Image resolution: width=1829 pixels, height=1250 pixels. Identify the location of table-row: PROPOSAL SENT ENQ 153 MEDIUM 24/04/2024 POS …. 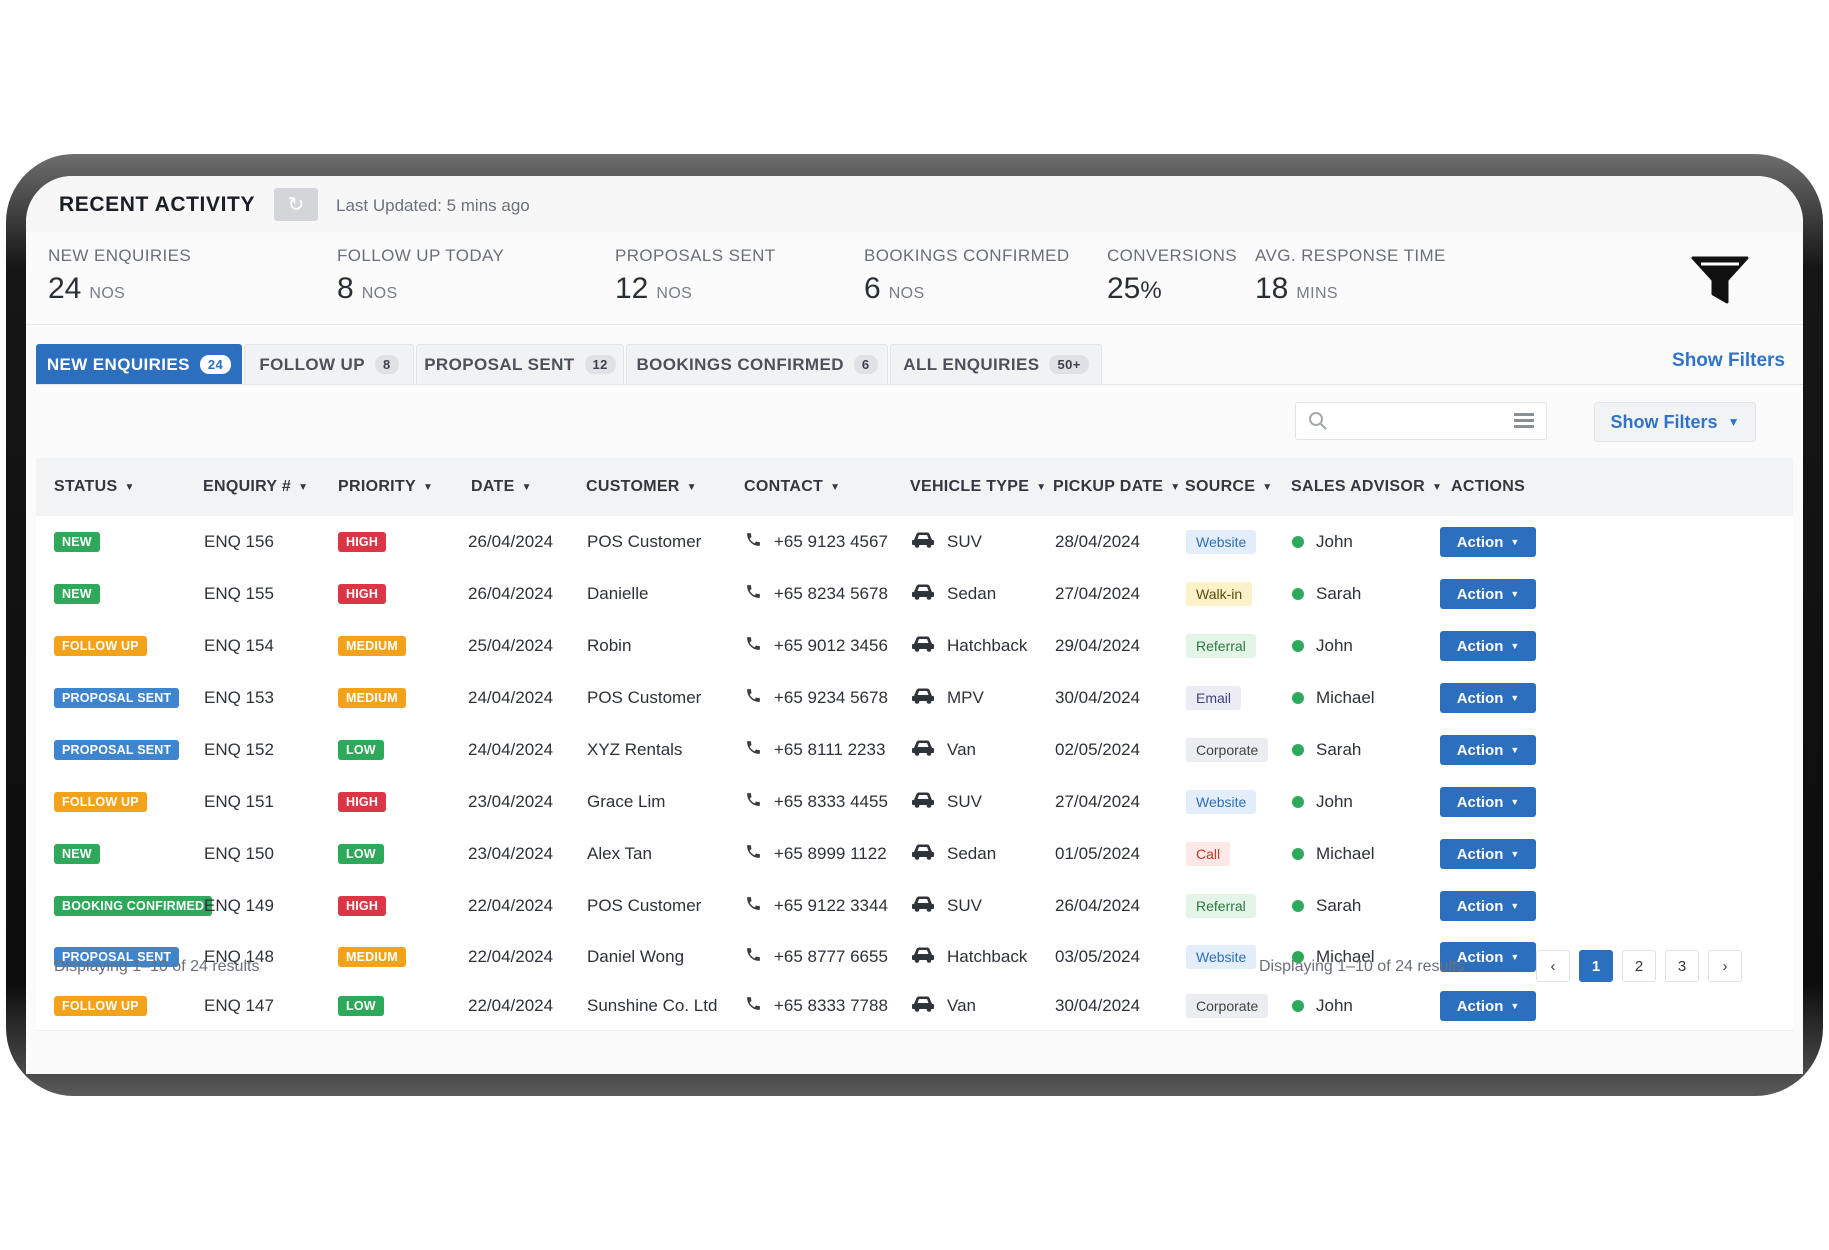
(914, 698).